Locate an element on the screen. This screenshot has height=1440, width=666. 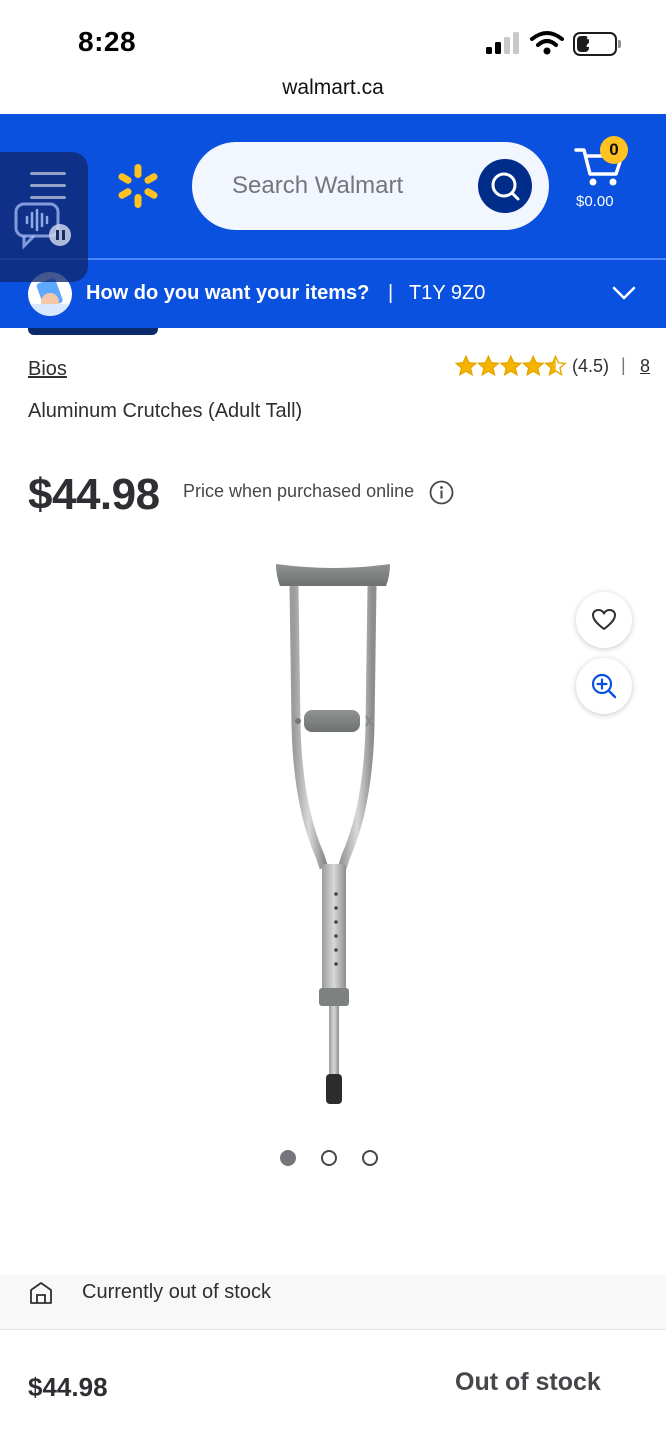
zoom-button is located at coordinates (604, 686).